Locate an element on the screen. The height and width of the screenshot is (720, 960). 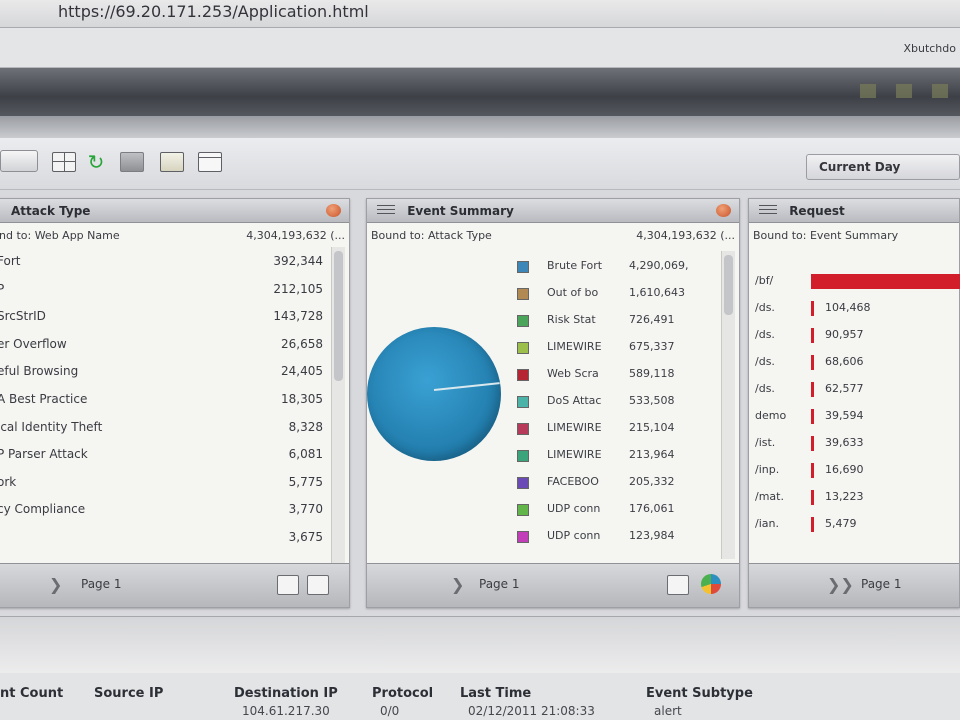
grid-view-icon is located at coordinates (318, 585).